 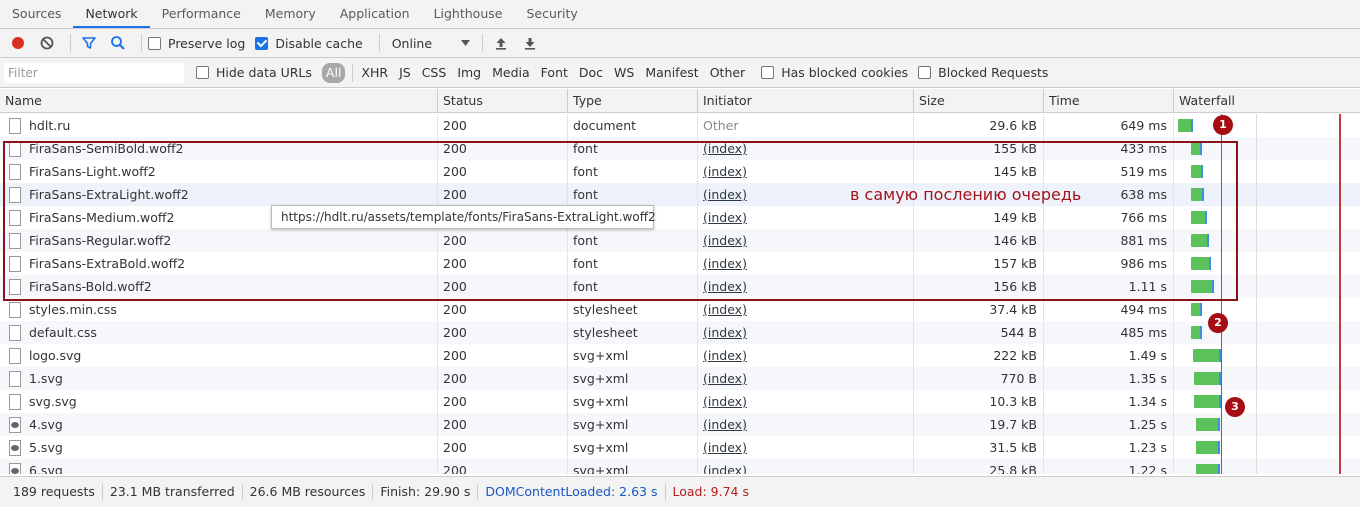 I want to click on tab-security: Security, so click(x=551, y=14).